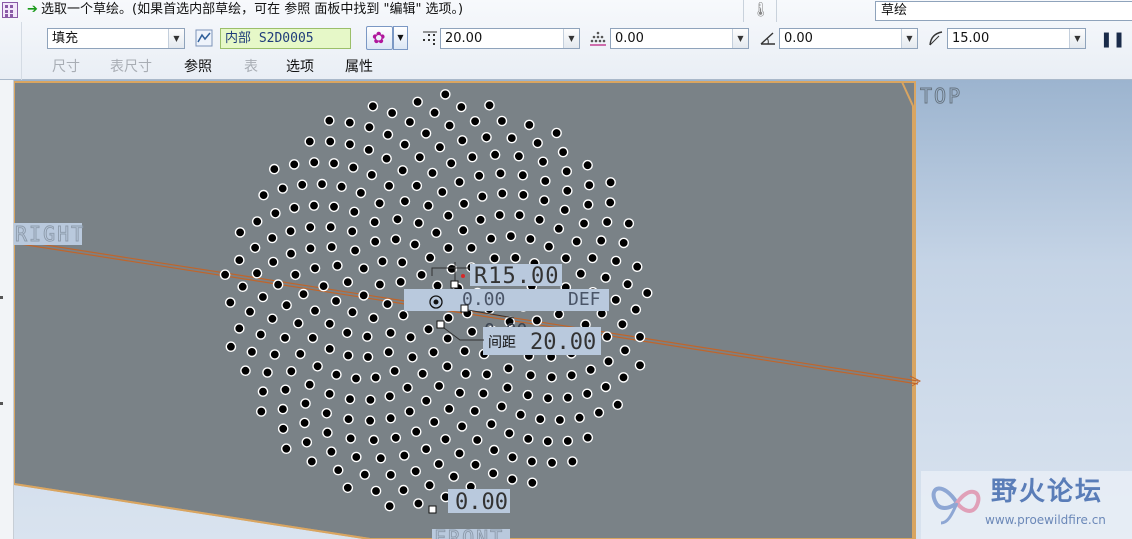  I want to click on pattern-feature-icon, so click(10, 10).